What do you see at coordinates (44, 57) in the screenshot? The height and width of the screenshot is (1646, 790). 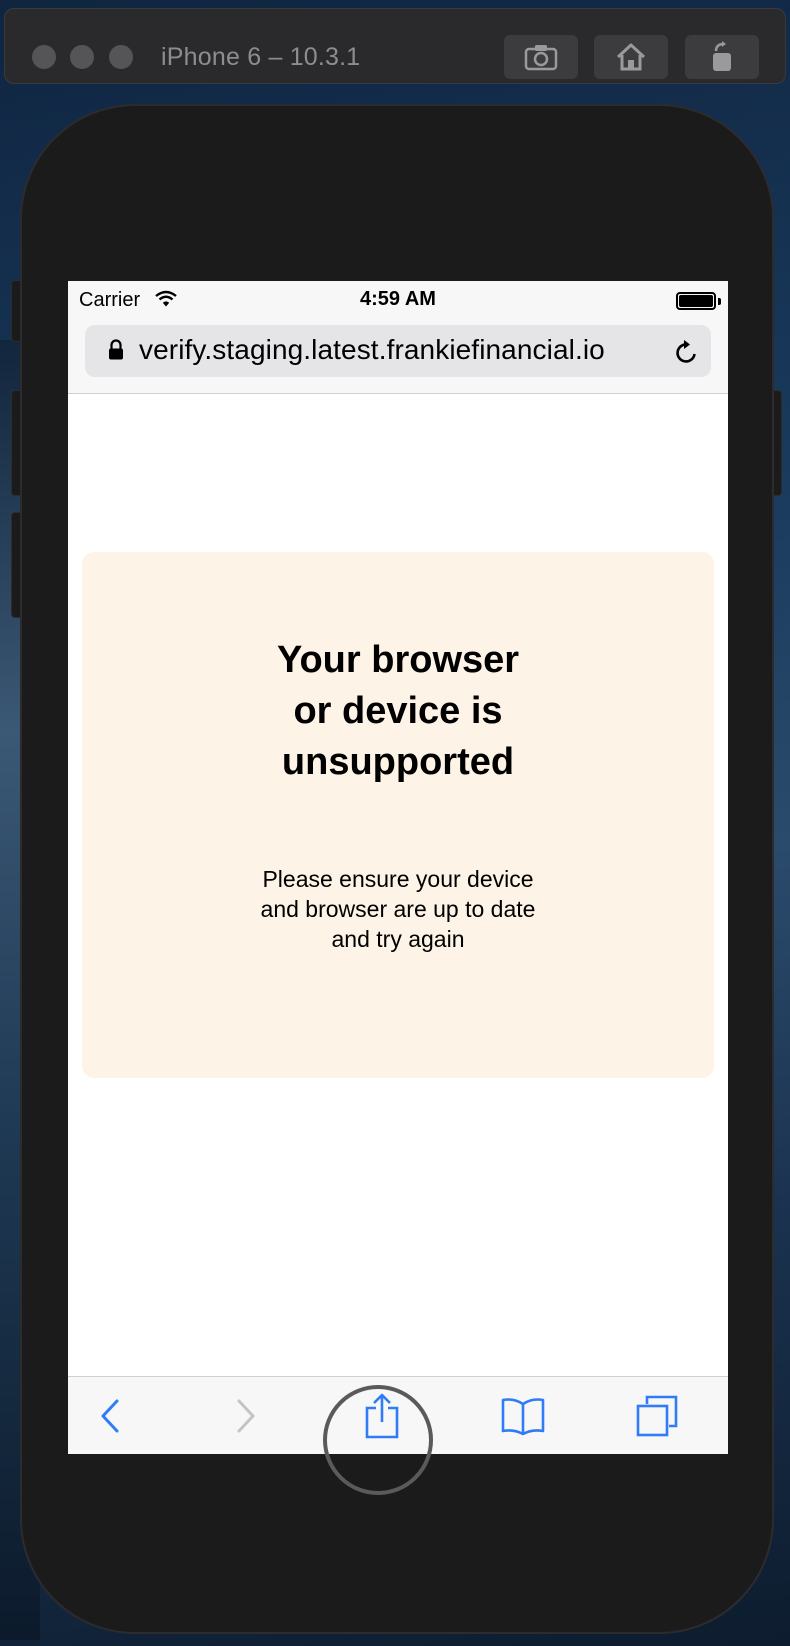 I see `close-window-button` at bounding box center [44, 57].